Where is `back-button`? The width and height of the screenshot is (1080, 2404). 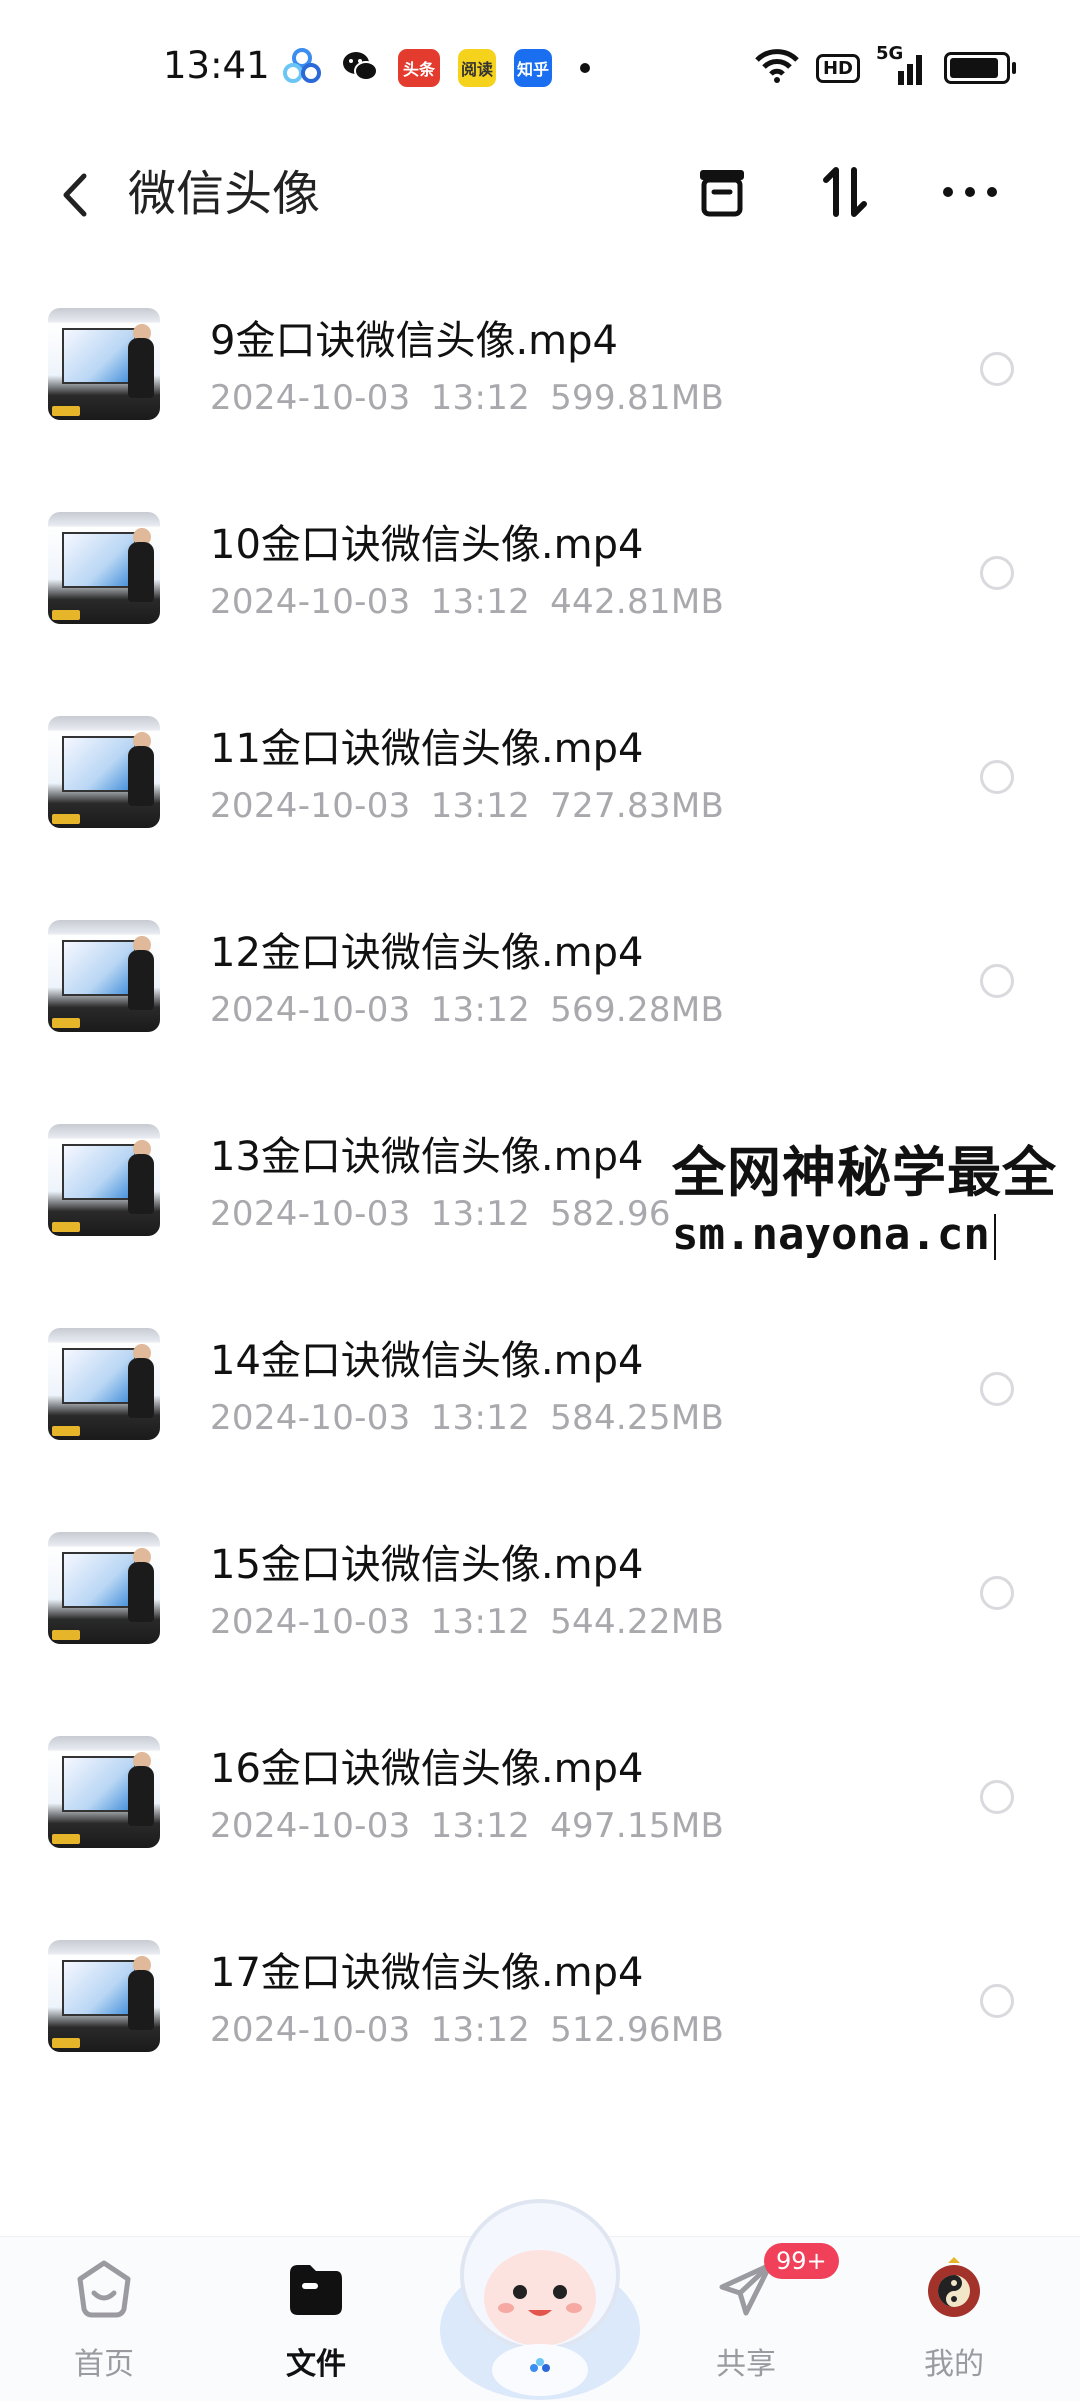 back-button is located at coordinates (80, 195).